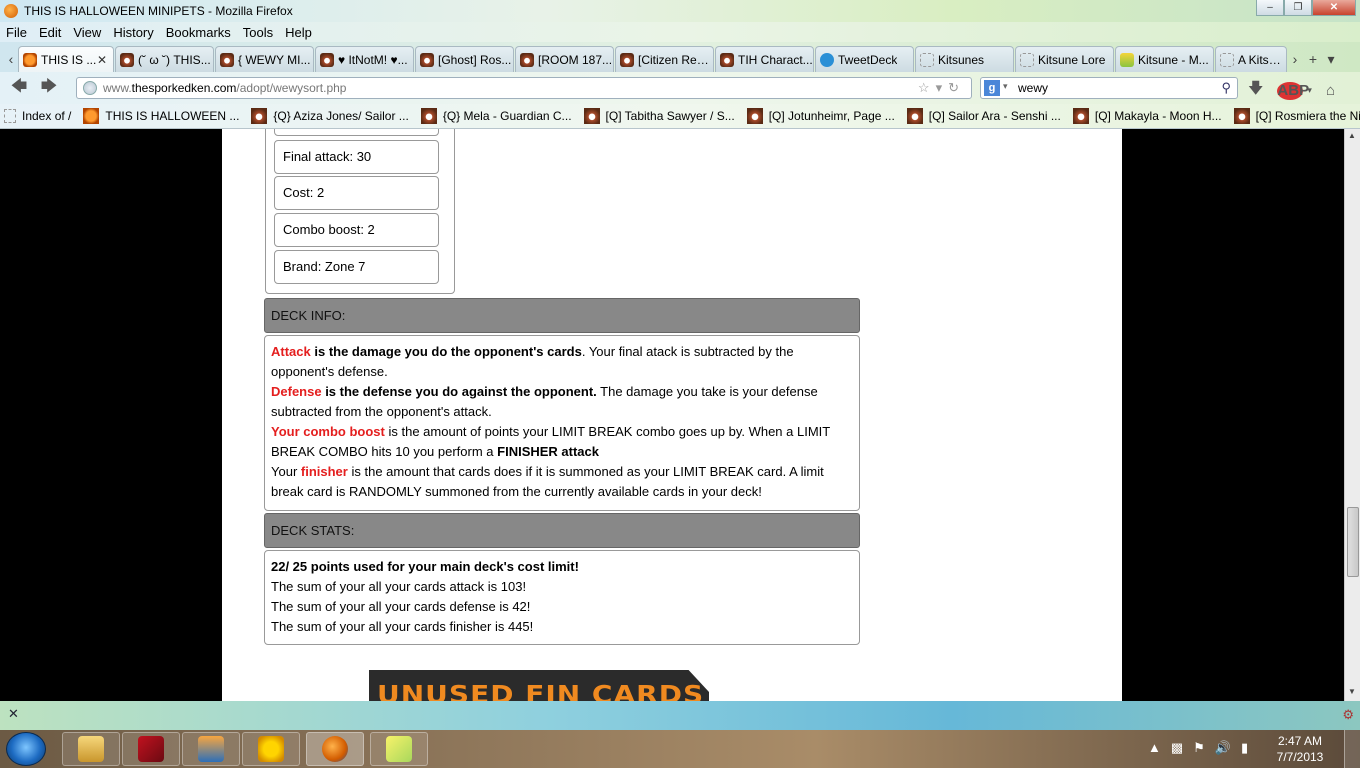 This screenshot has height=768, width=1360. I want to click on close-window-button: ✕, so click(1334, 8).